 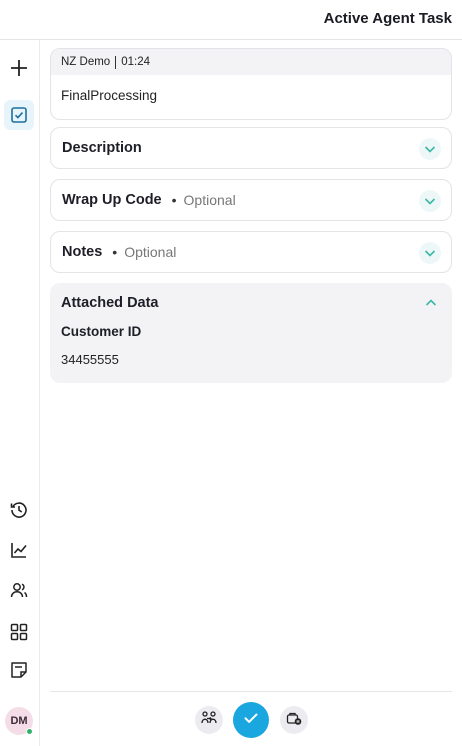 I want to click on apps-grid-icon, so click(x=19, y=632).